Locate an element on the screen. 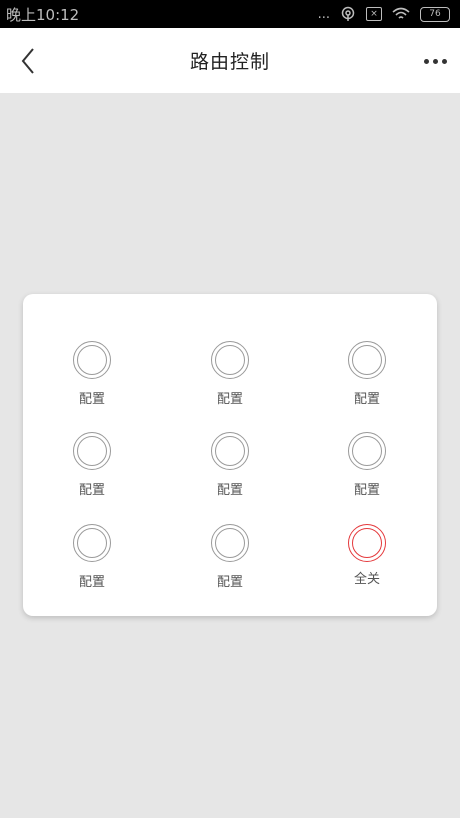 Image resolution: width=460 pixels, height=818 pixels. more-button is located at coordinates (435, 61).